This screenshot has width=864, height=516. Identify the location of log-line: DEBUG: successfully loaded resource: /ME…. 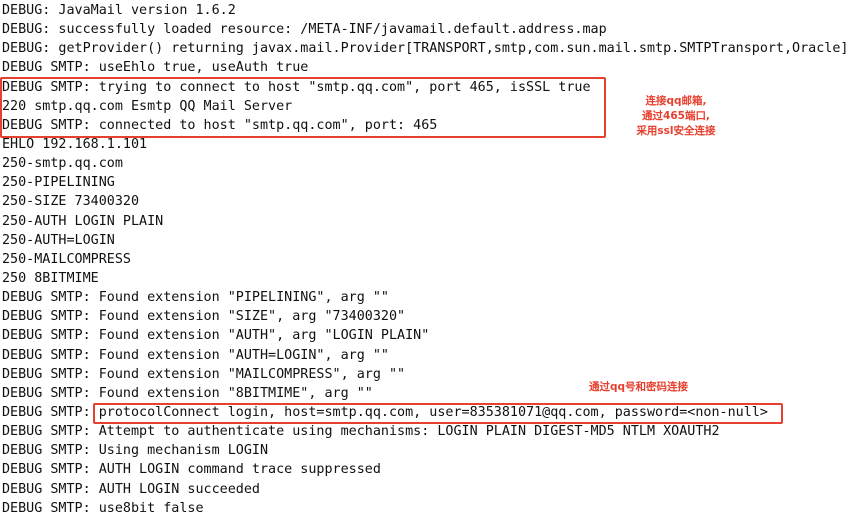
(304, 29).